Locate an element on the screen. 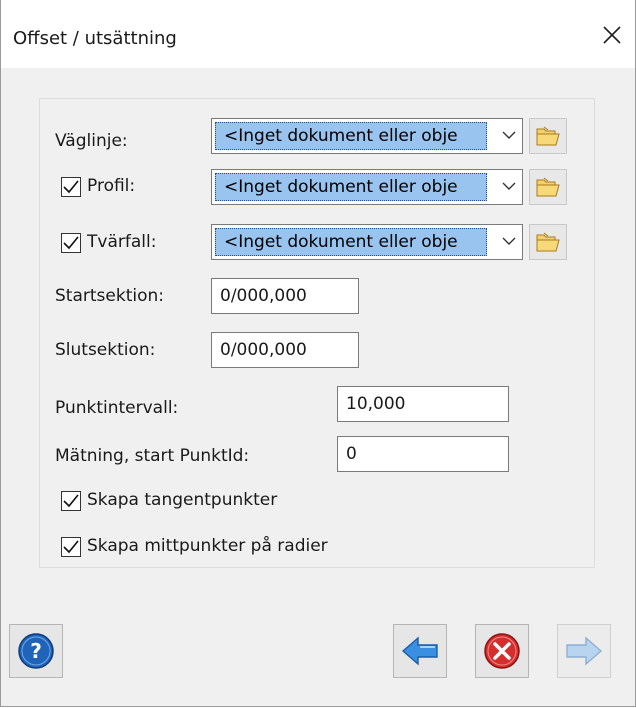 The width and height of the screenshot is (636, 708). slutsektion-label: Slutsektion: is located at coordinates (105, 350).